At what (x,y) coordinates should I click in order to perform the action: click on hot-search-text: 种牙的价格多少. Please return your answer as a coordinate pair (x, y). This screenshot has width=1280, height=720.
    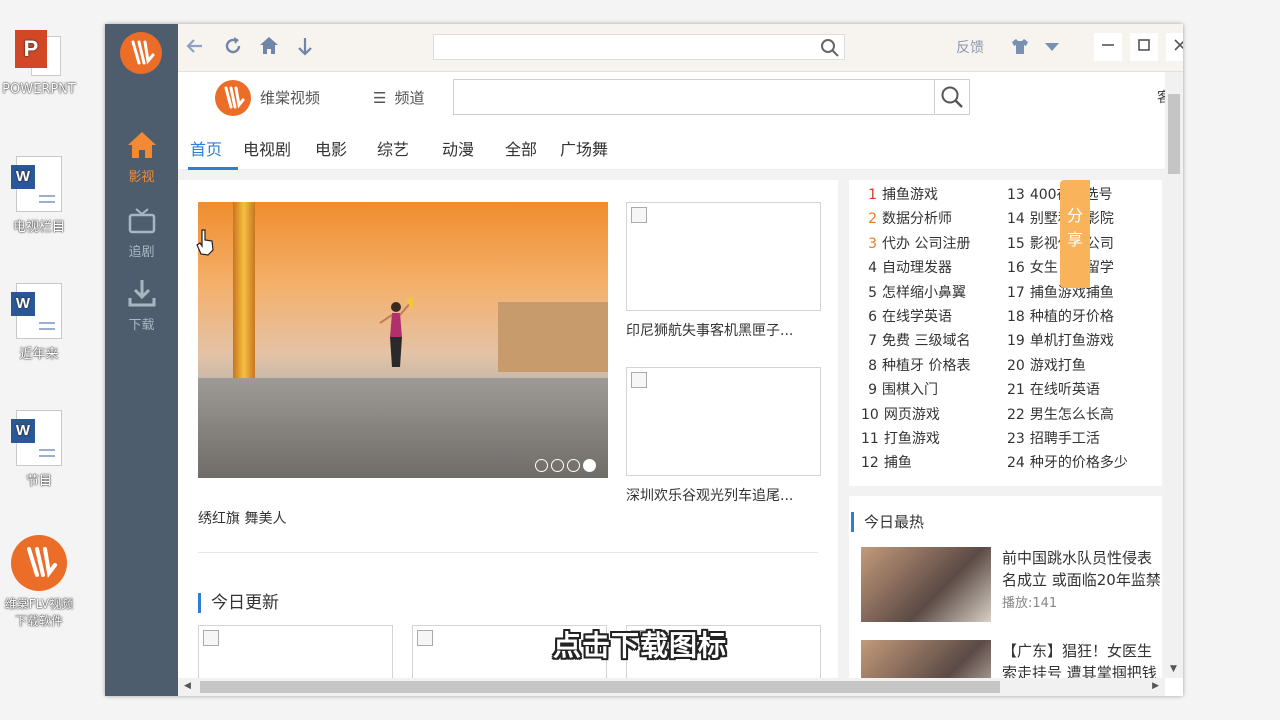
    Looking at the image, I should click on (1078, 463).